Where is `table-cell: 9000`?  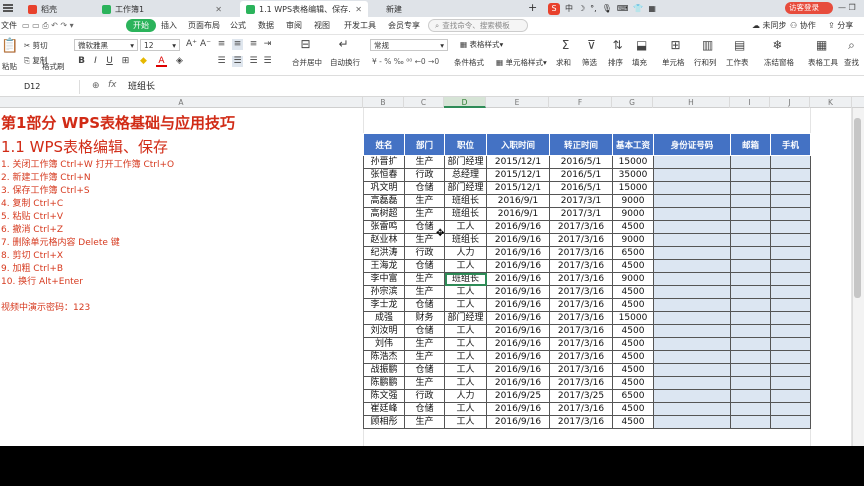 table-cell: 9000 is located at coordinates (633, 279).